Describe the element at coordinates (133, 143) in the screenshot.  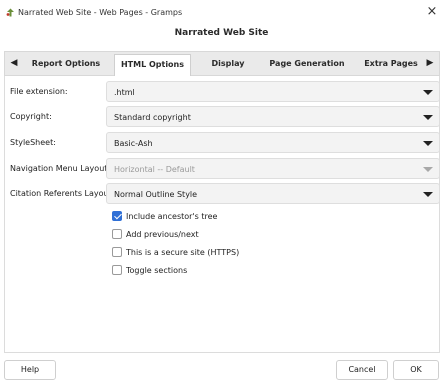
I see `stylesheet-value: Basic-Ash` at that location.